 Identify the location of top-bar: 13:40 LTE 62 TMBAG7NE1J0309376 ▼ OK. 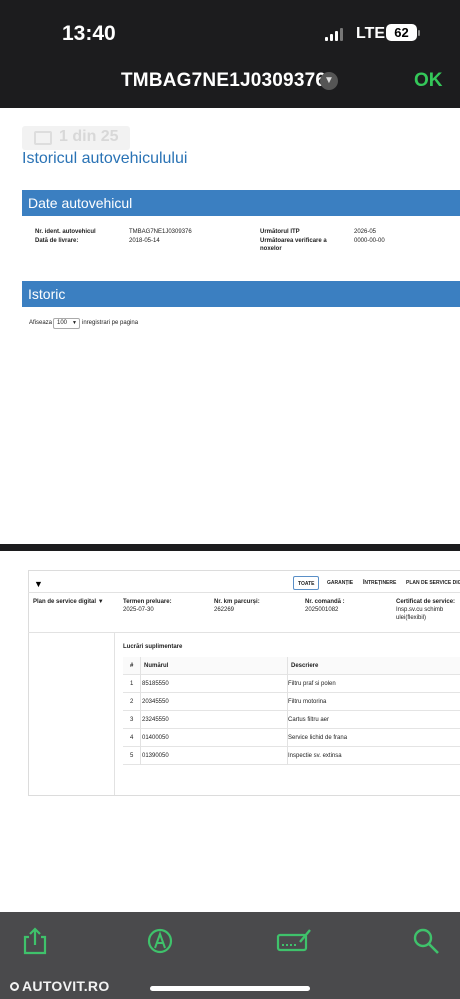
(230, 54).